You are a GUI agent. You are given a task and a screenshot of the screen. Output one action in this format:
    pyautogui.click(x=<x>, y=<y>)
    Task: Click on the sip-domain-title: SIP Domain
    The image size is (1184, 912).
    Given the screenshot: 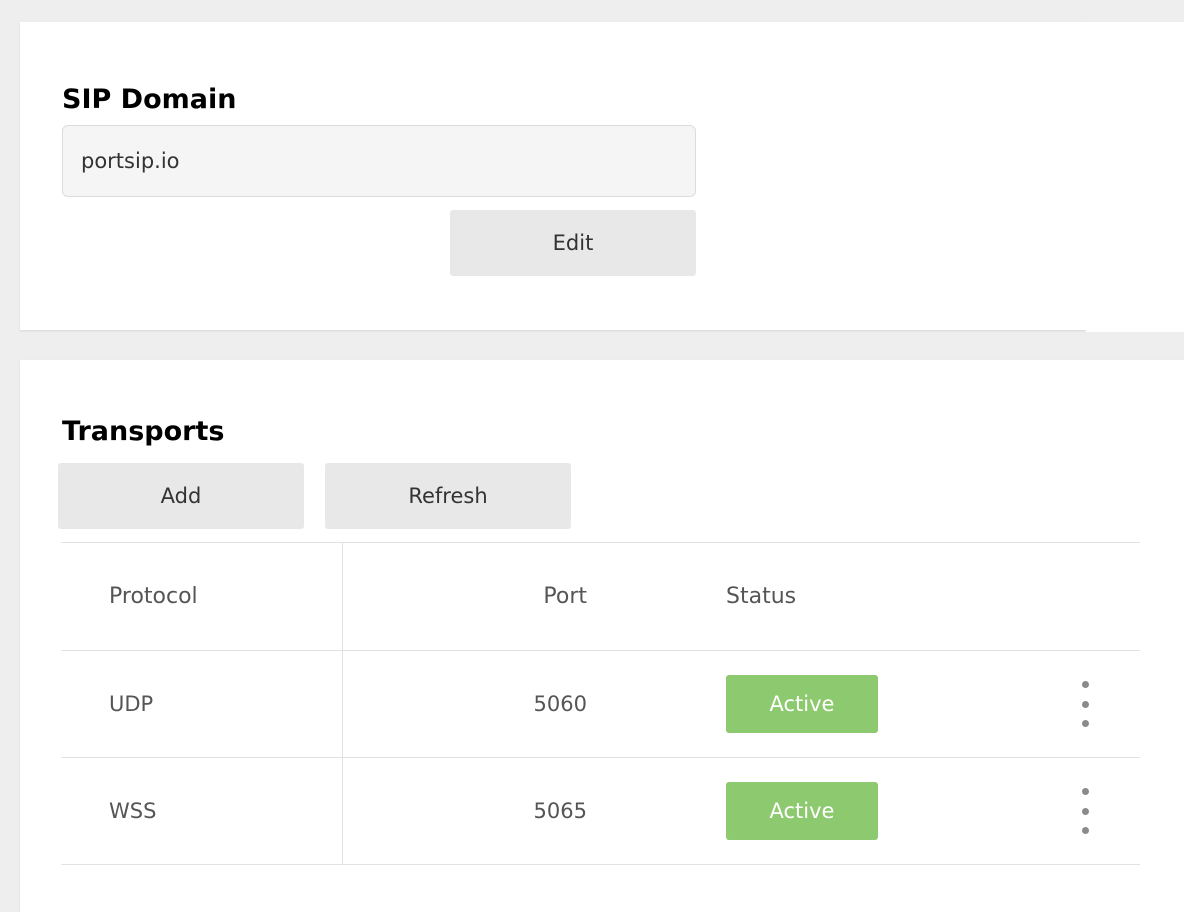 What is the action you would take?
    pyautogui.click(x=149, y=99)
    